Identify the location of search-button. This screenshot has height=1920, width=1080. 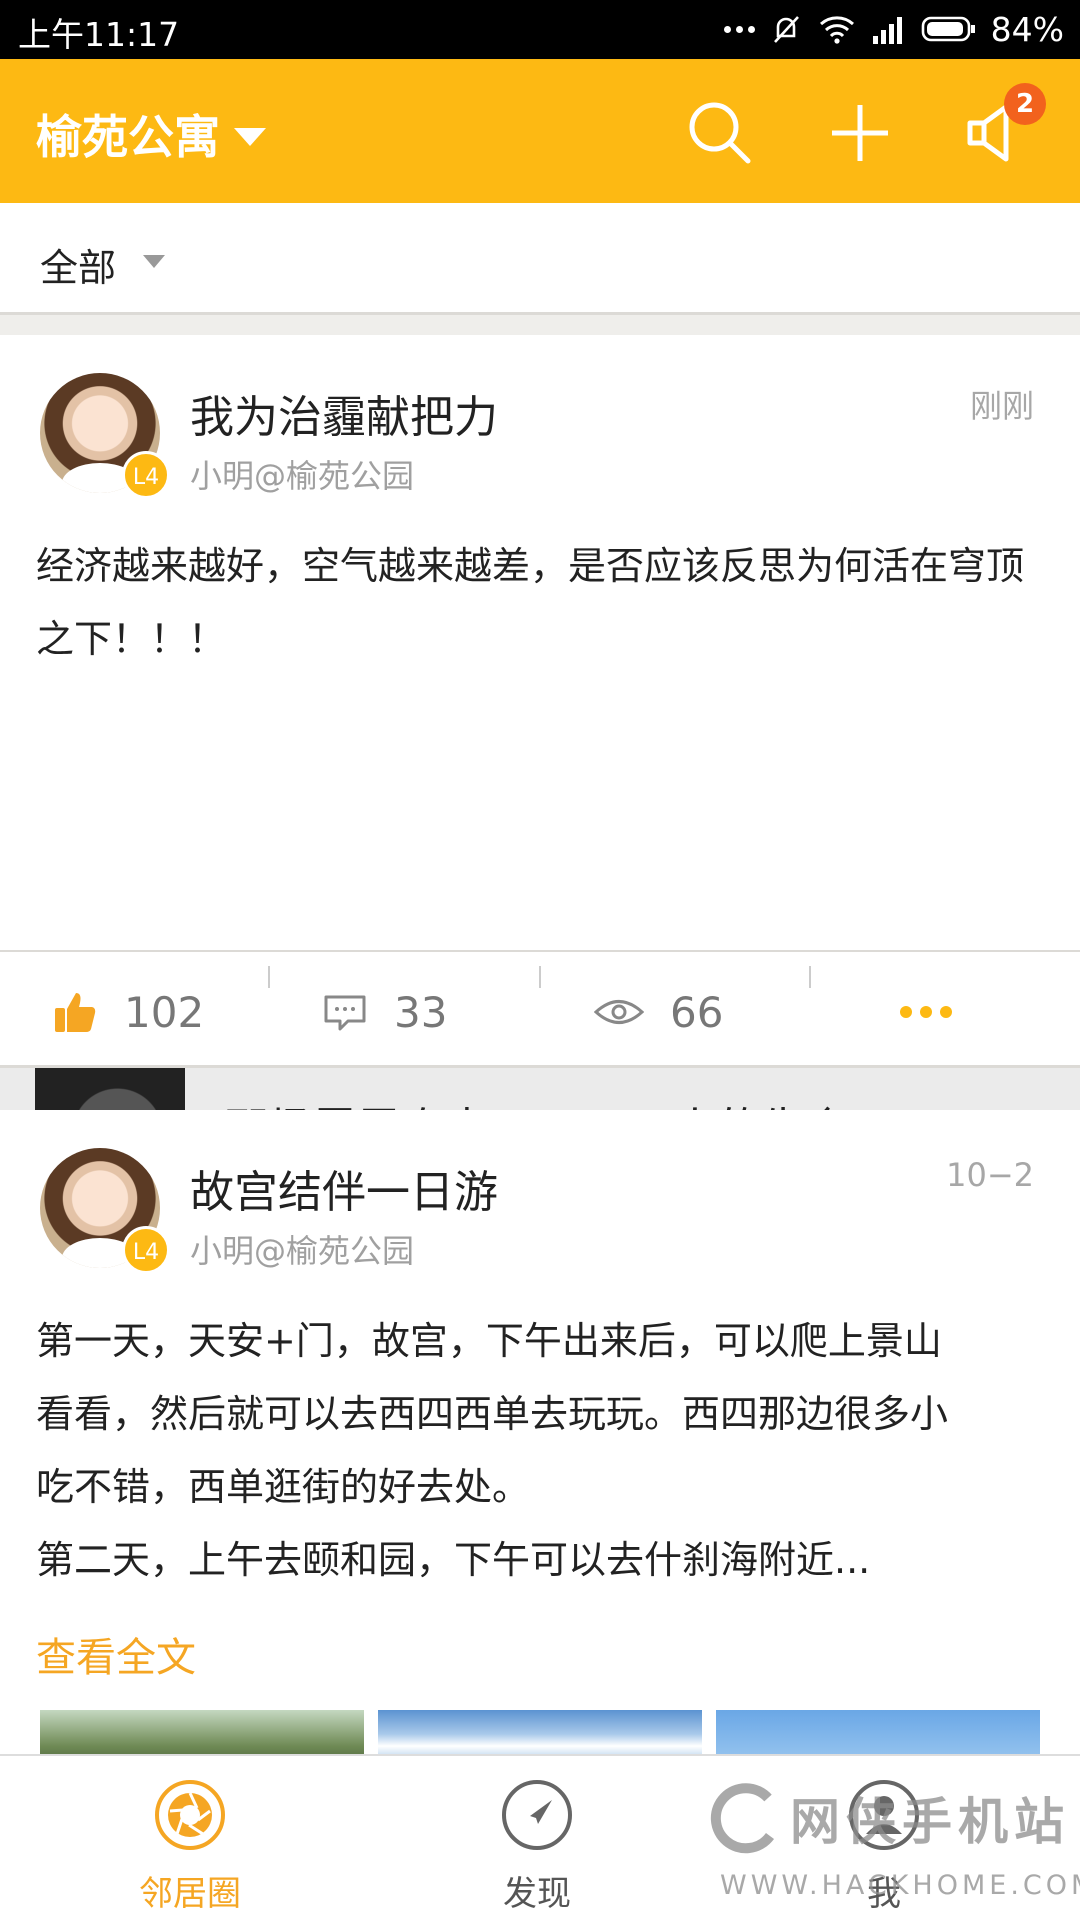
(720, 133).